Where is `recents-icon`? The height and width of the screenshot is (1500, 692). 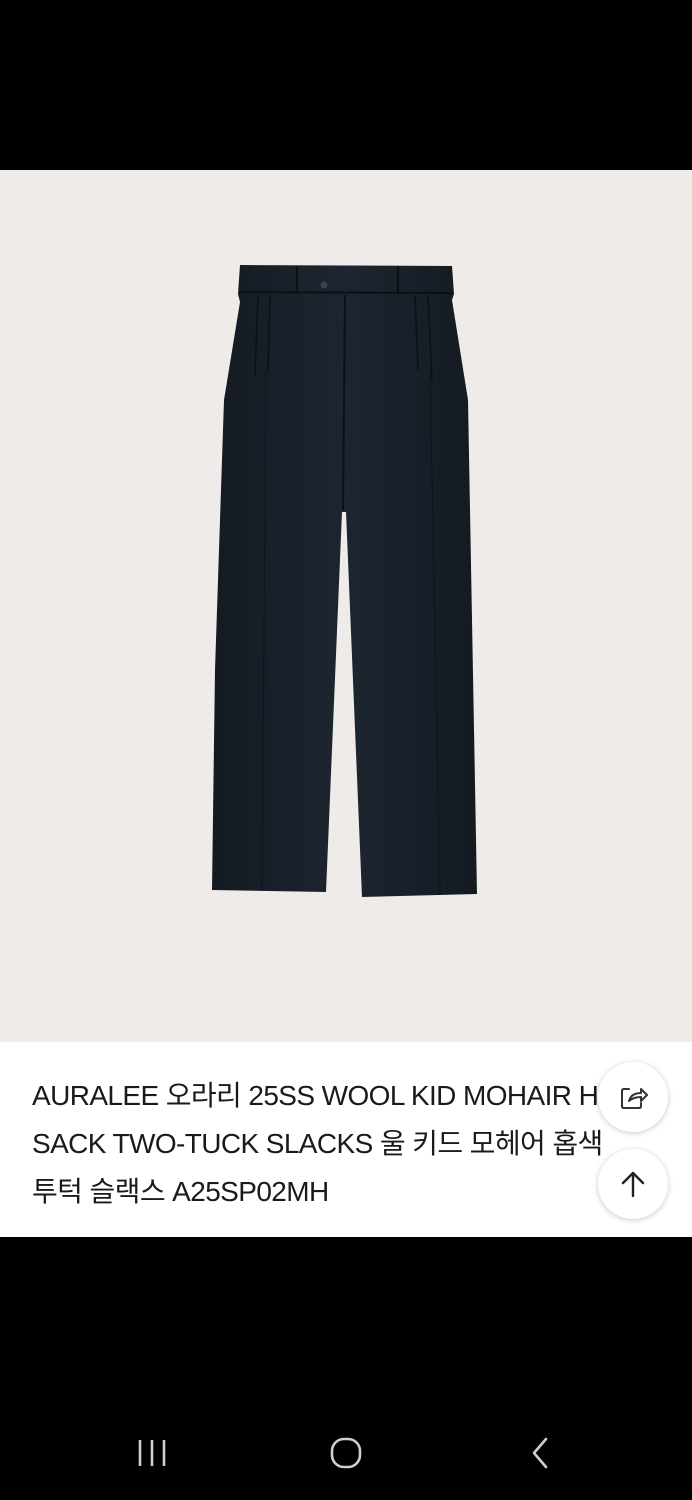 recents-icon is located at coordinates (152, 1453).